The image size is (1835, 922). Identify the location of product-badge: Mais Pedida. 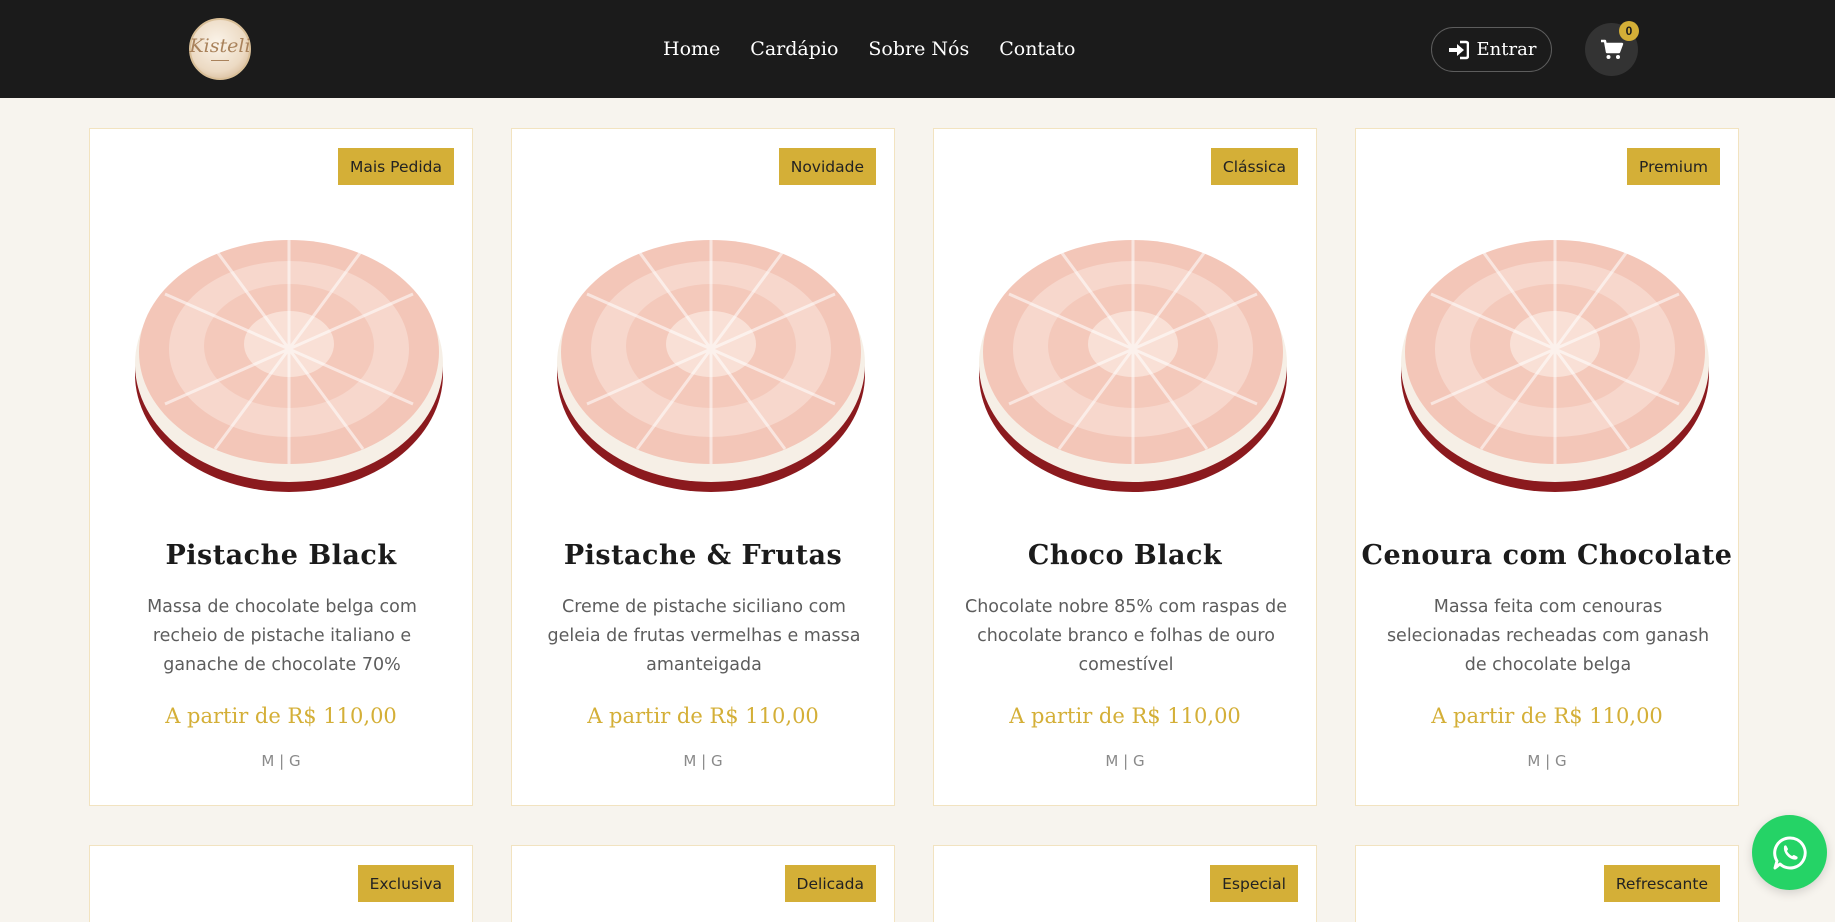
(396, 166).